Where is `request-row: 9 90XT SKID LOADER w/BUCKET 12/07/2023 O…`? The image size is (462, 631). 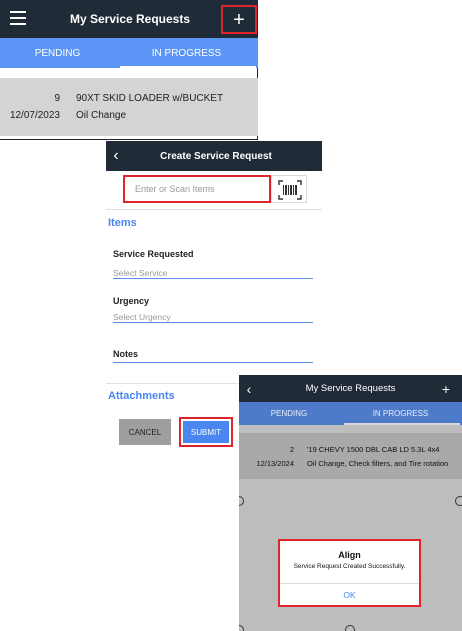
request-row: 9 90XT SKID LOADER w/BUCKET 12/07/2023 O… is located at coordinates (129, 107).